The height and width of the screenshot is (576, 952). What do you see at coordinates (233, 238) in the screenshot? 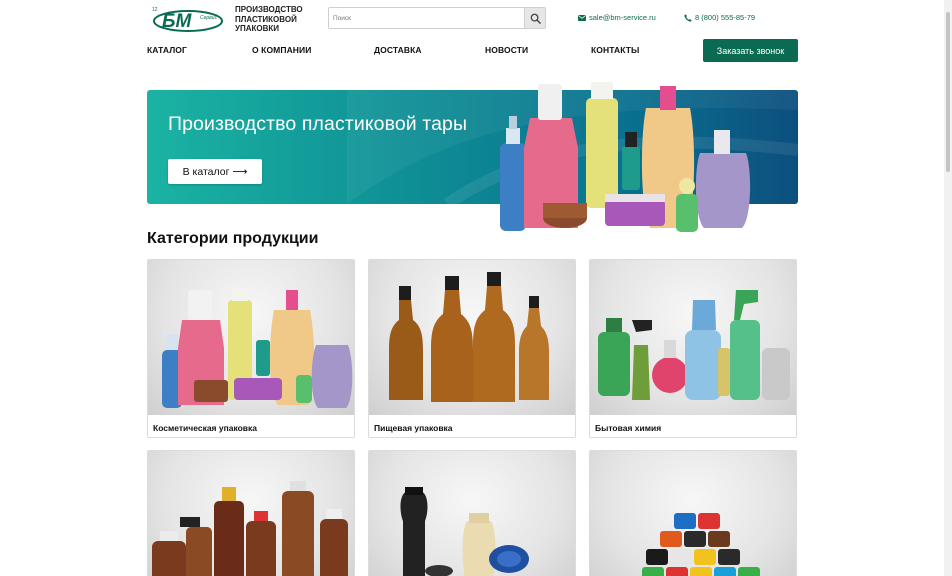
I see `categories-title: Категории продукции` at bounding box center [233, 238].